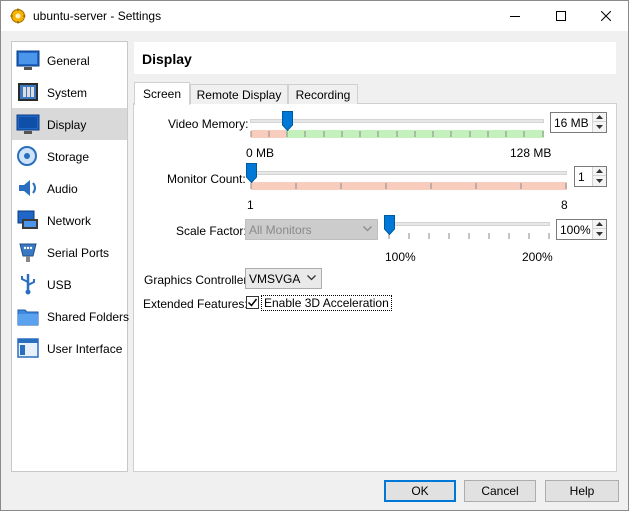  What do you see at coordinates (314, 16) in the screenshot?
I see `title-bar: ubuntu-server - Settings` at bounding box center [314, 16].